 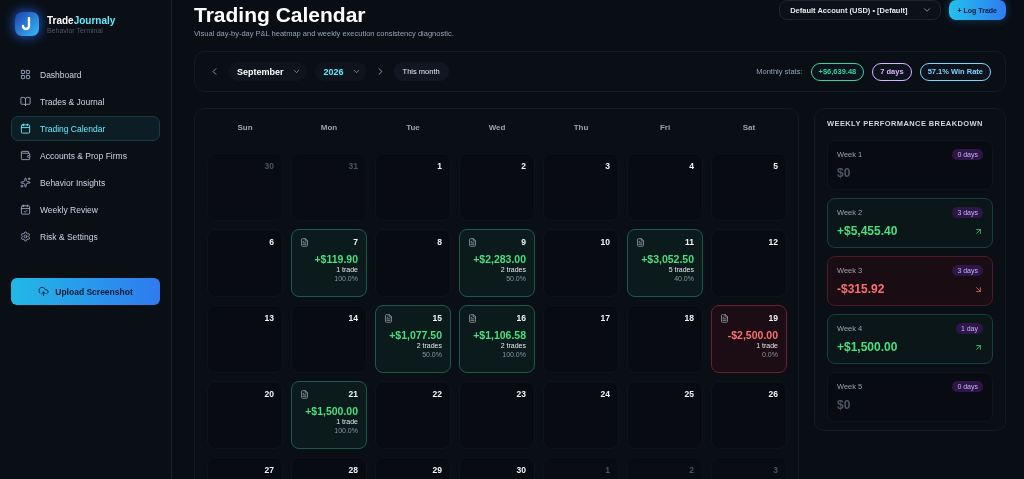 I want to click on weekday-label: Thu, so click(x=581, y=128).